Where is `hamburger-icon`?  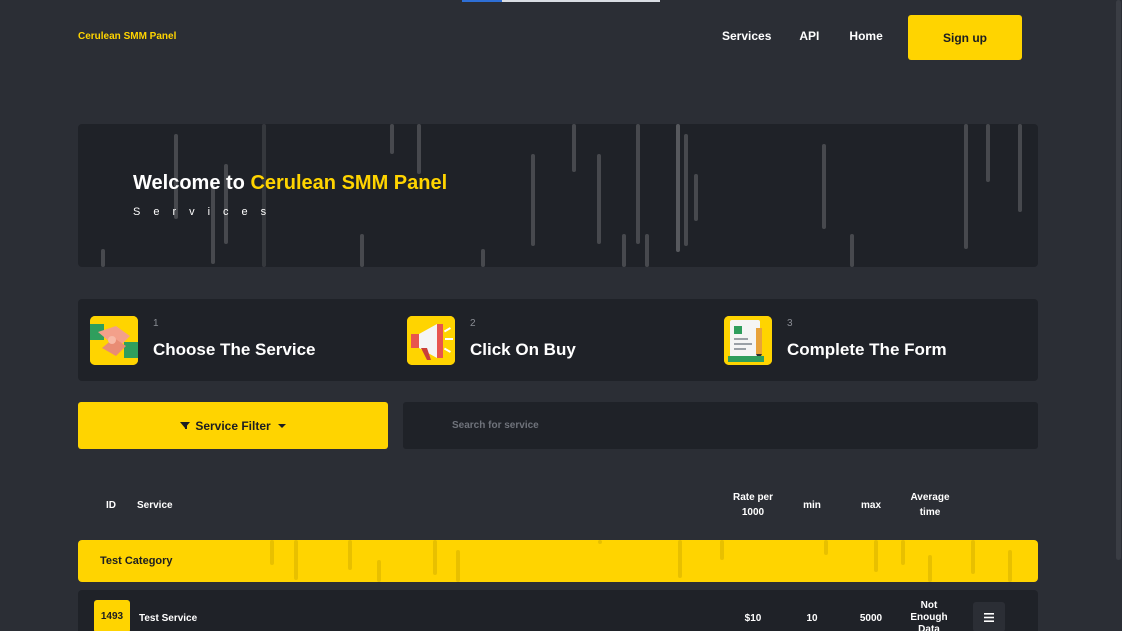 hamburger-icon is located at coordinates (989, 617).